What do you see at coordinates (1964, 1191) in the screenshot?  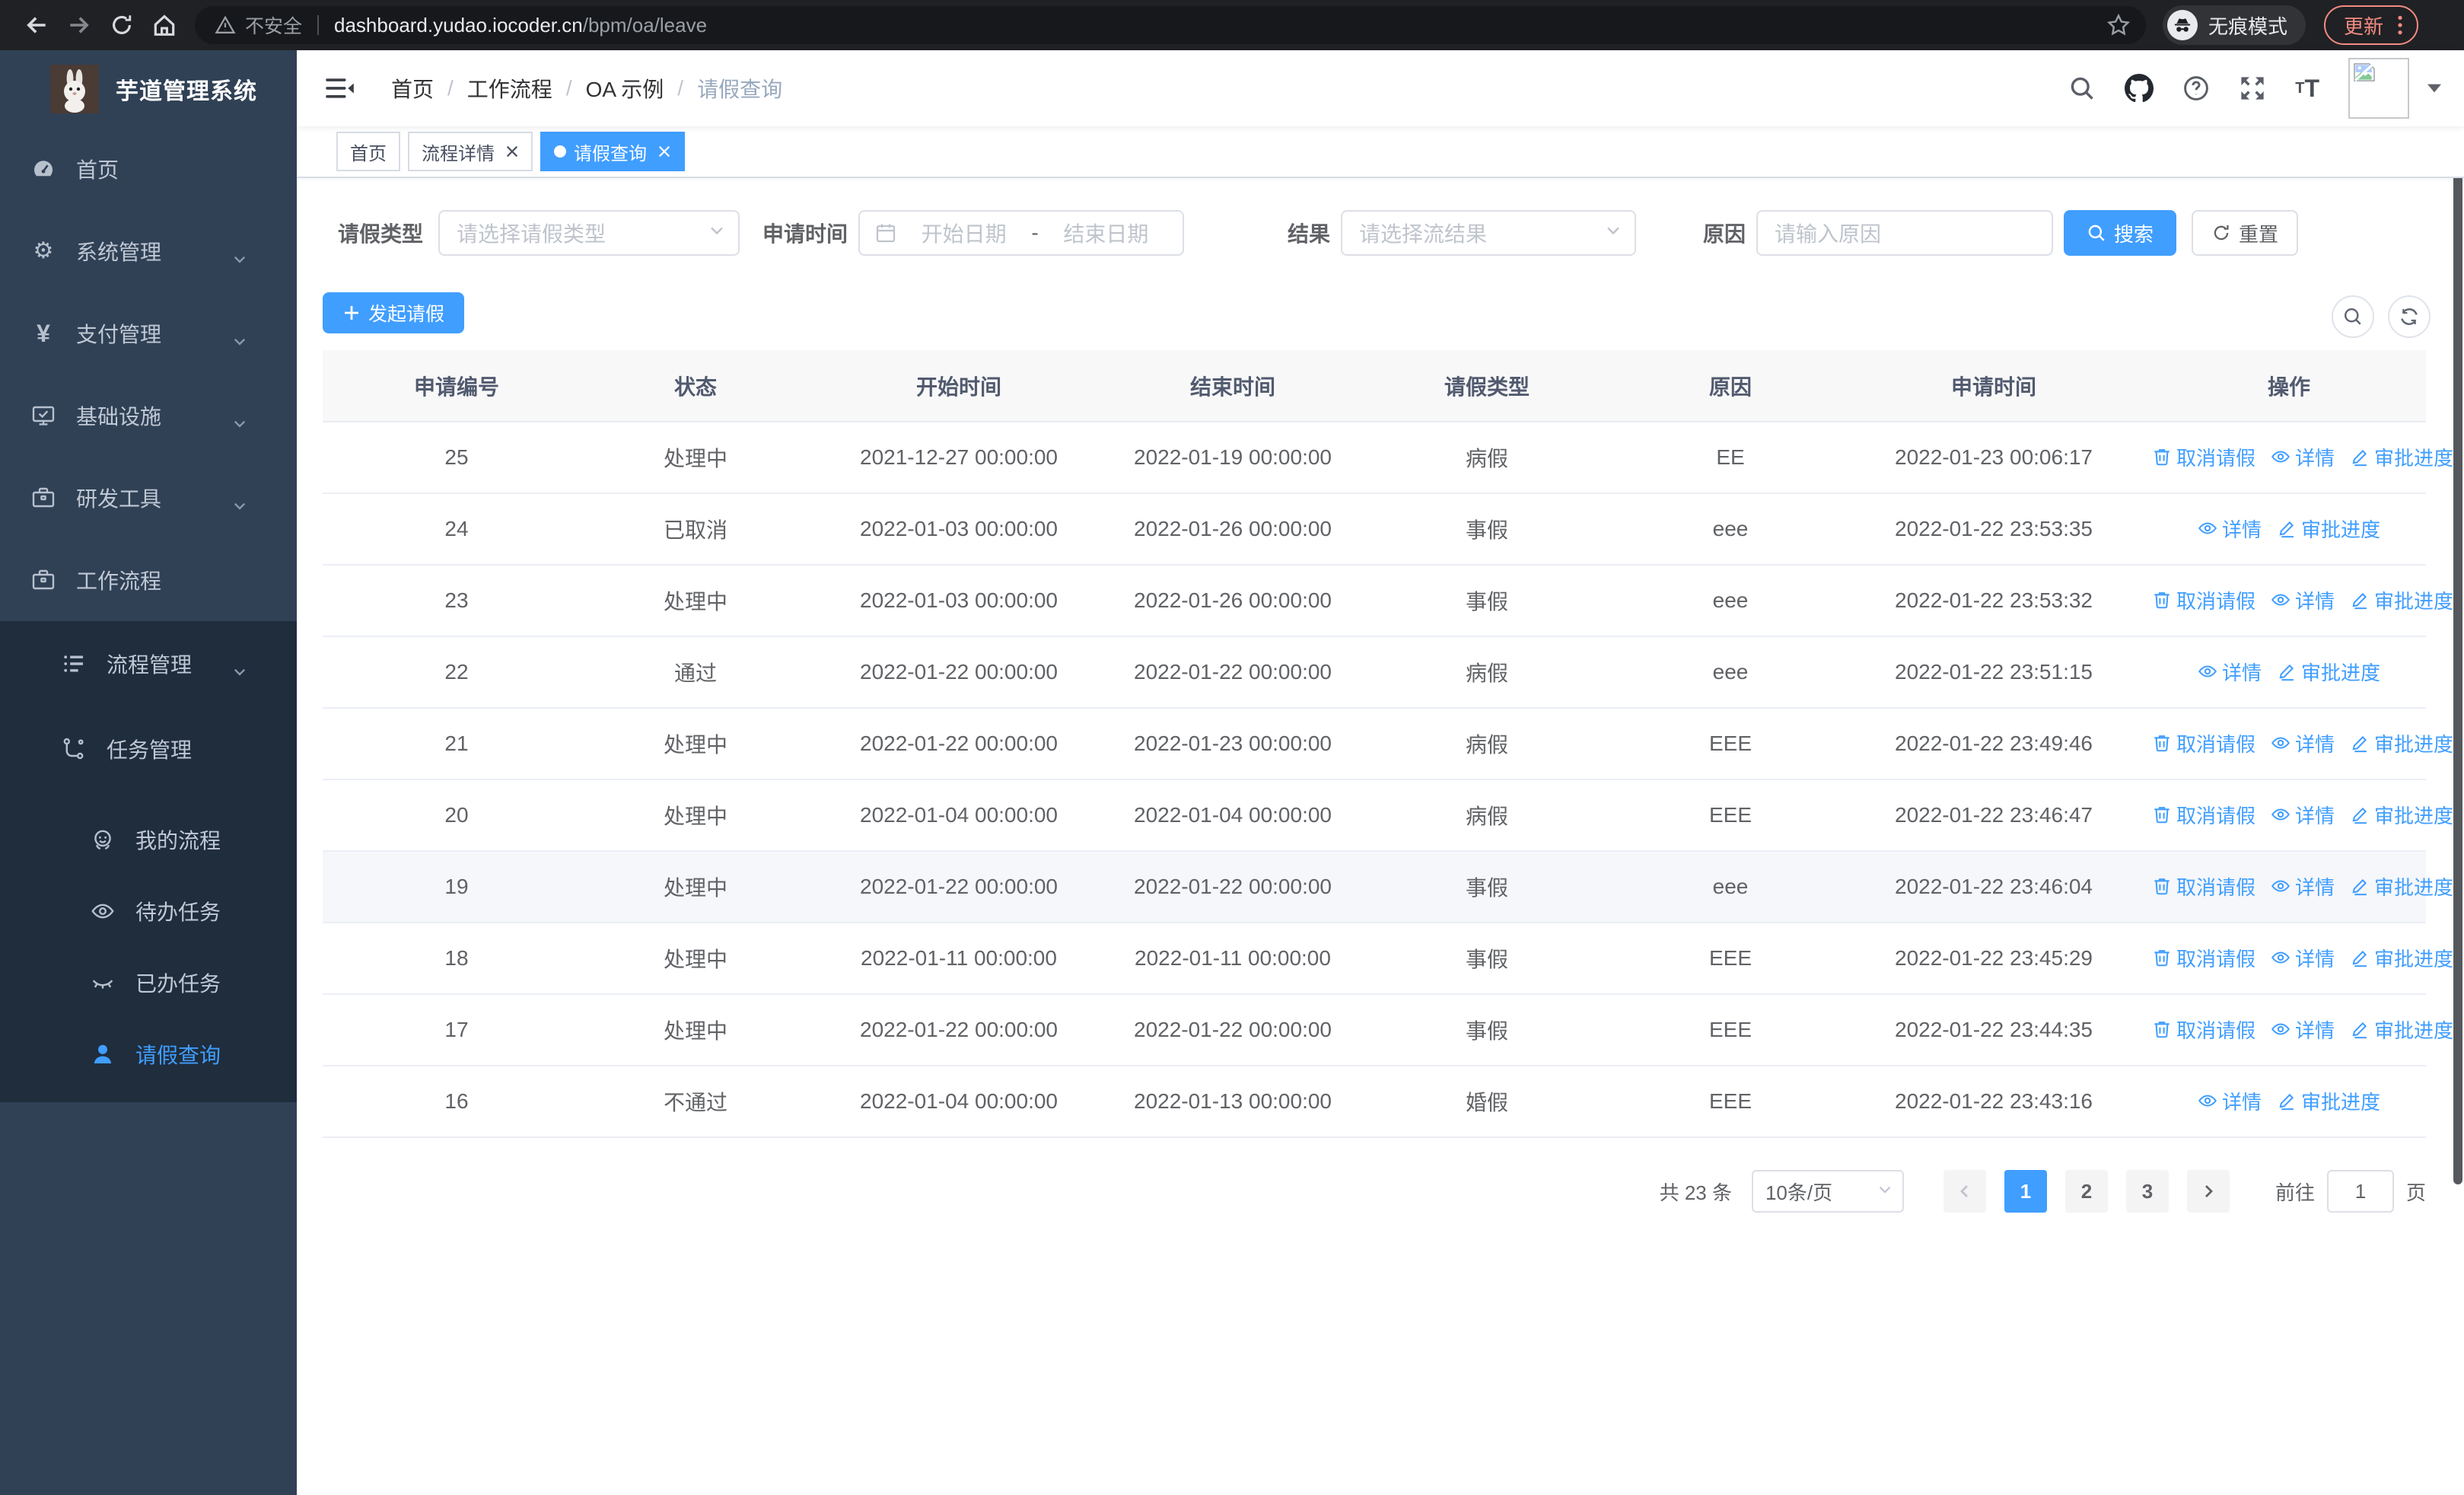 I see `prev-page-button` at bounding box center [1964, 1191].